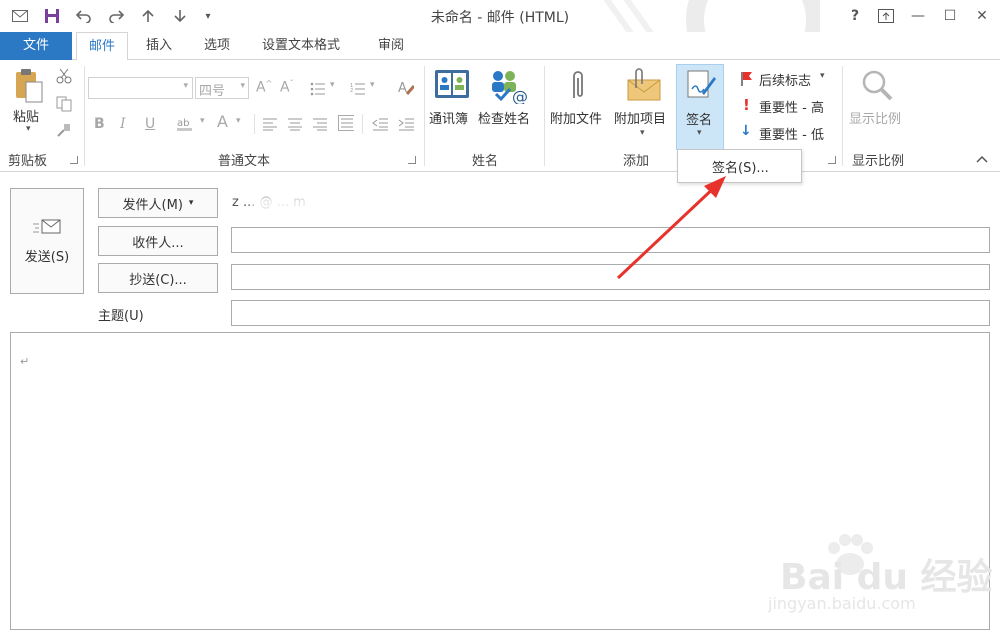 This screenshot has width=1000, height=640. Describe the element at coordinates (877, 161) in the screenshot. I see `zoom-group-label: 显示比例` at that location.